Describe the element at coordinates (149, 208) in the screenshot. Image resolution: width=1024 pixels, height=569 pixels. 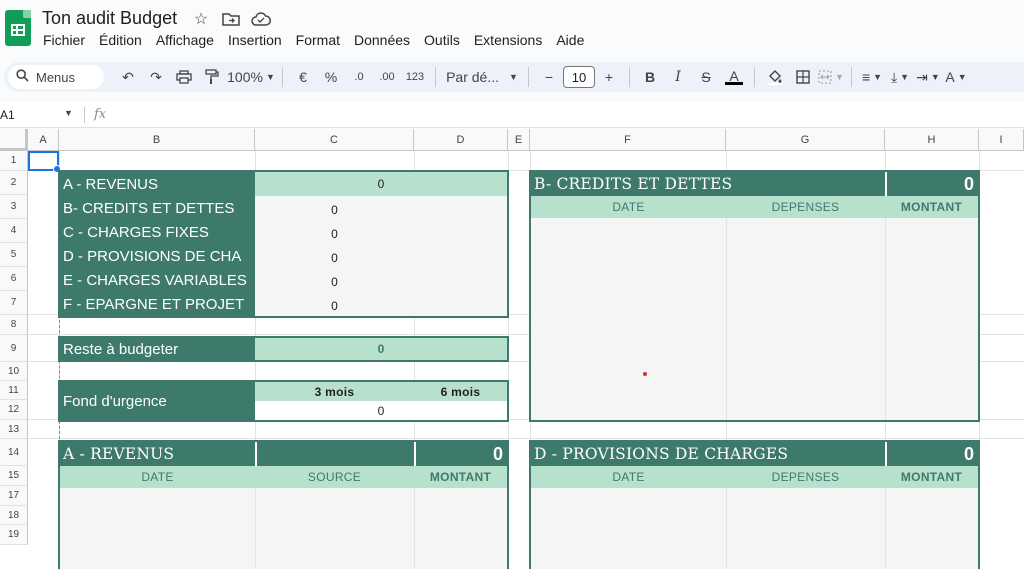
I see `summary-label-credits: B- CREDITS ET DETTES` at that location.